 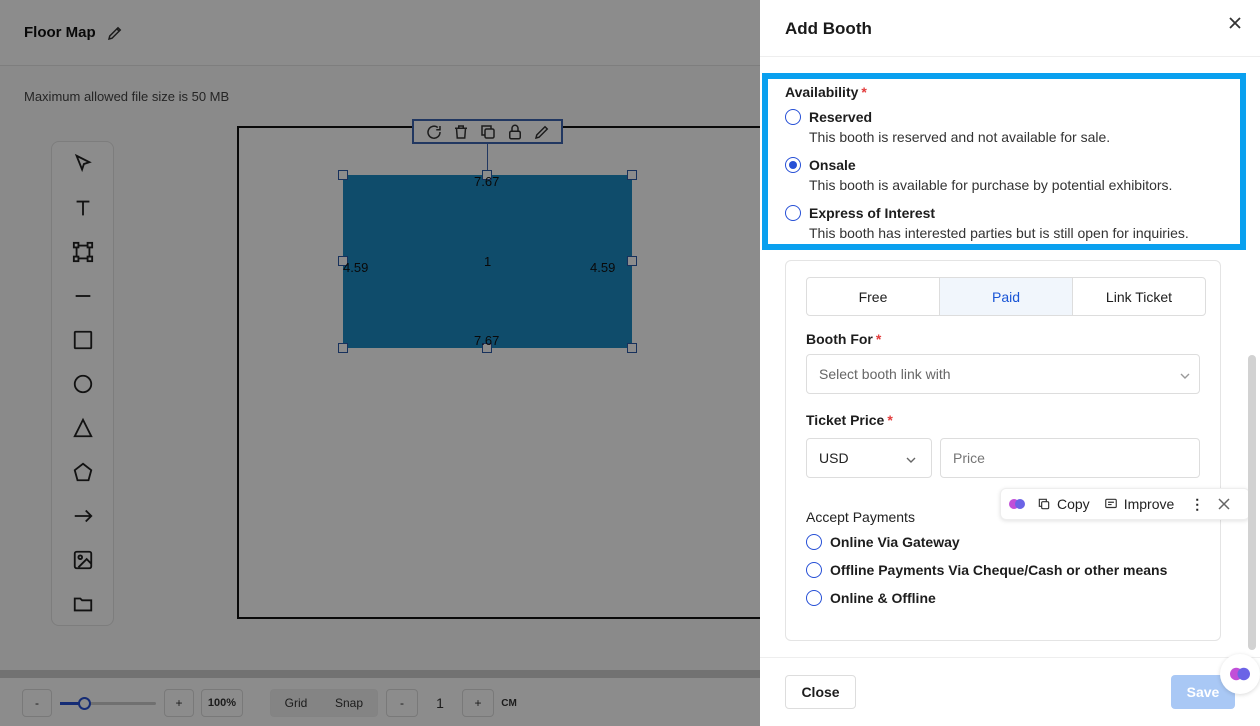 What do you see at coordinates (828, 28) in the screenshot?
I see `drawer-title: Add Booth` at bounding box center [828, 28].